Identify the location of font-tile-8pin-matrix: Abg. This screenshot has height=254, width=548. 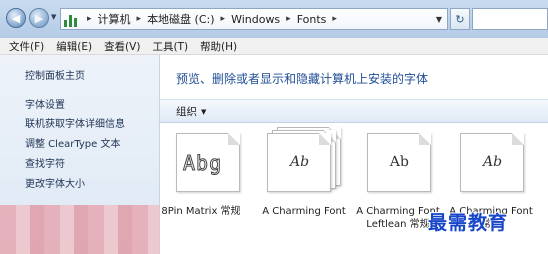
(211, 191).